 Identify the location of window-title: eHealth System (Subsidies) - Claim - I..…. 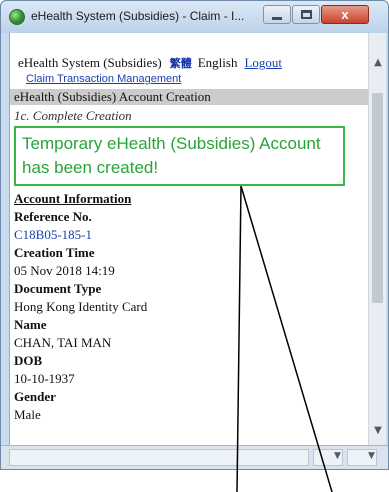
(138, 16).